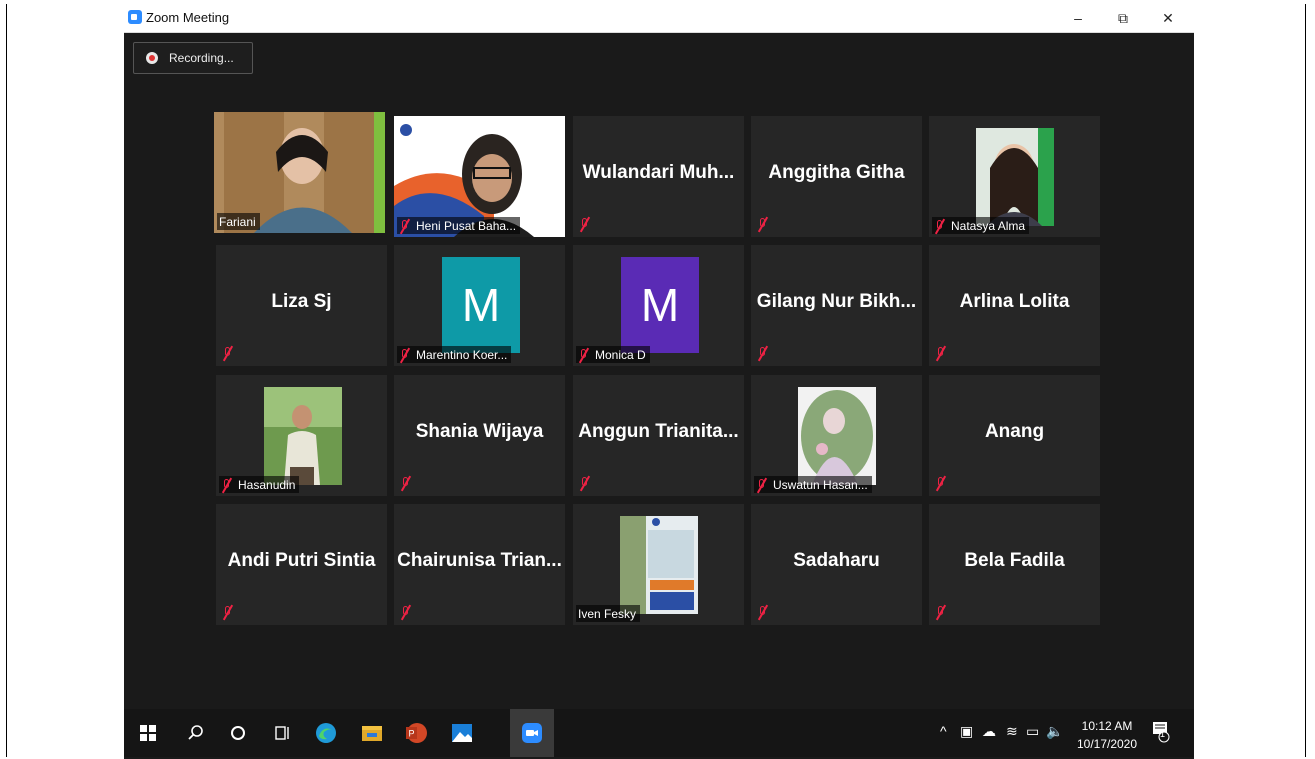 The height and width of the screenshot is (759, 1315). What do you see at coordinates (966, 731) in the screenshot?
I see `meet-now-icon: ▣` at bounding box center [966, 731].